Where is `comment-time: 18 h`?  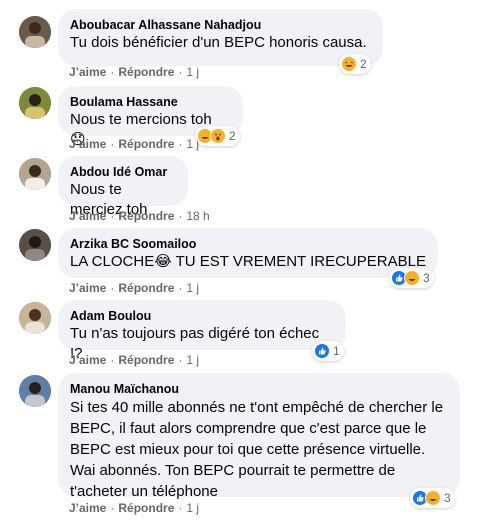 comment-time: 18 h is located at coordinates (197, 216).